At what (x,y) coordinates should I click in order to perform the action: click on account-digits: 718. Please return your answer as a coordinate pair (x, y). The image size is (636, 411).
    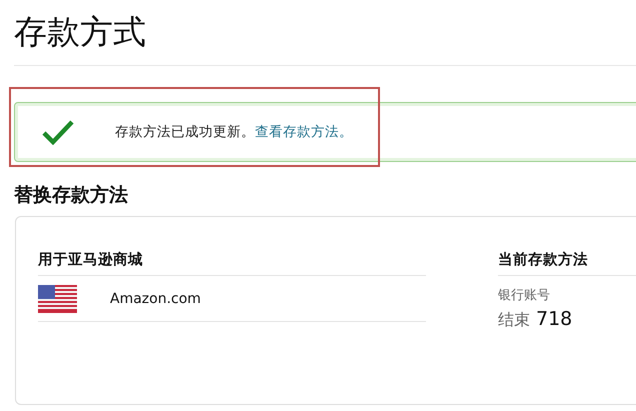
    Looking at the image, I should click on (554, 319).